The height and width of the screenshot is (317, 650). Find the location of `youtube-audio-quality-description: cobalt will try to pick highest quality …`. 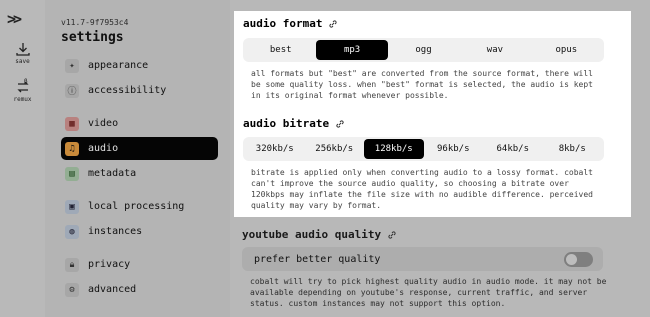

youtube-audio-quality-description: cobalt will try to pick highest quality … is located at coordinates (428, 292).